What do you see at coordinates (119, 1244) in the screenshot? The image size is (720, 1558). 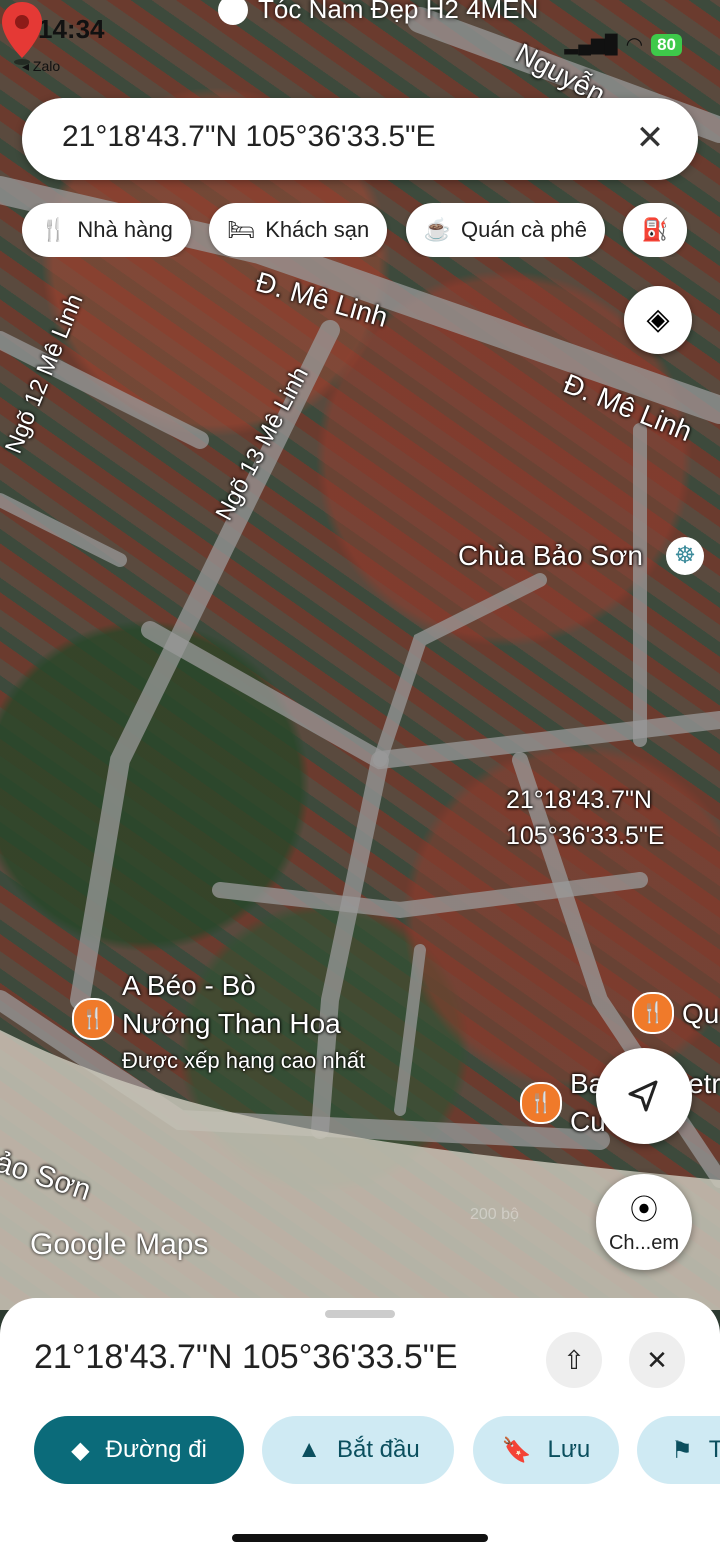 I see `google-maps-logo: Google Maps` at bounding box center [119, 1244].